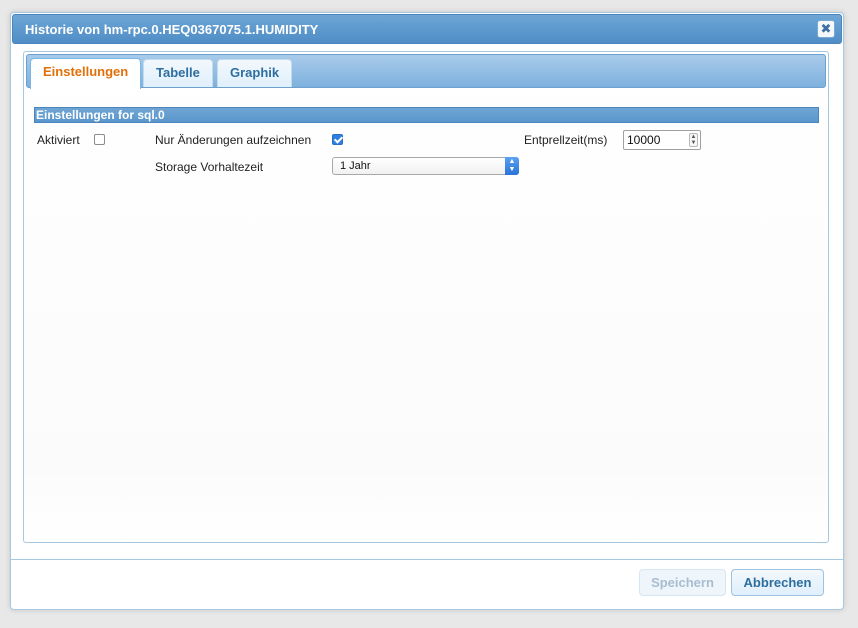  Describe the element at coordinates (662, 140) in the screenshot. I see `debounce-input: 10000 ▲ ▼` at that location.